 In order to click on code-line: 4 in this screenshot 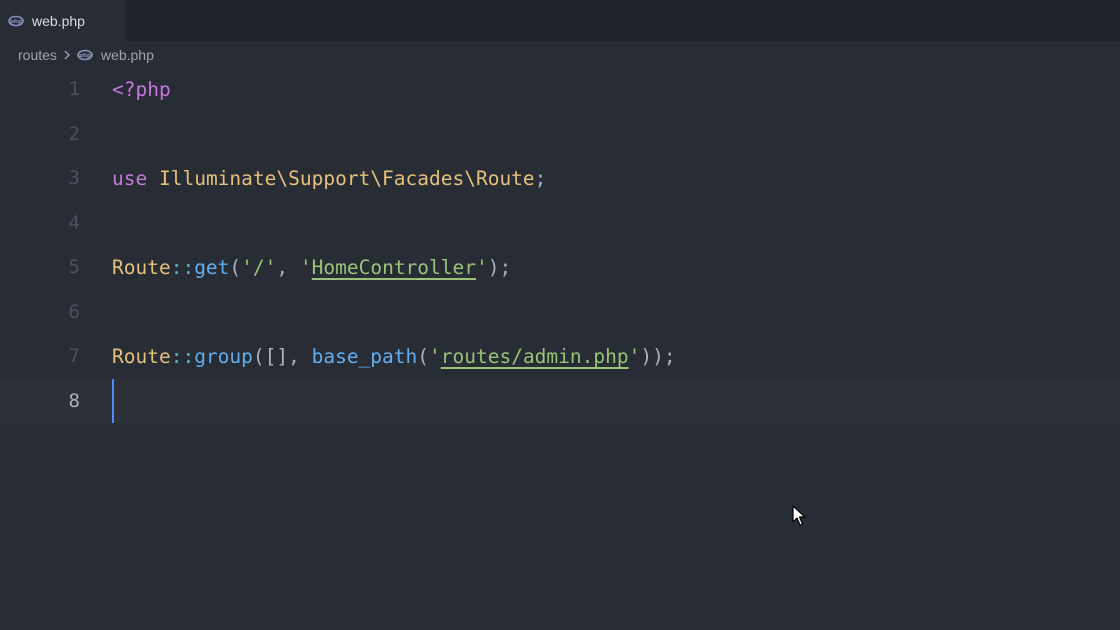, I will do `click(560, 223)`.